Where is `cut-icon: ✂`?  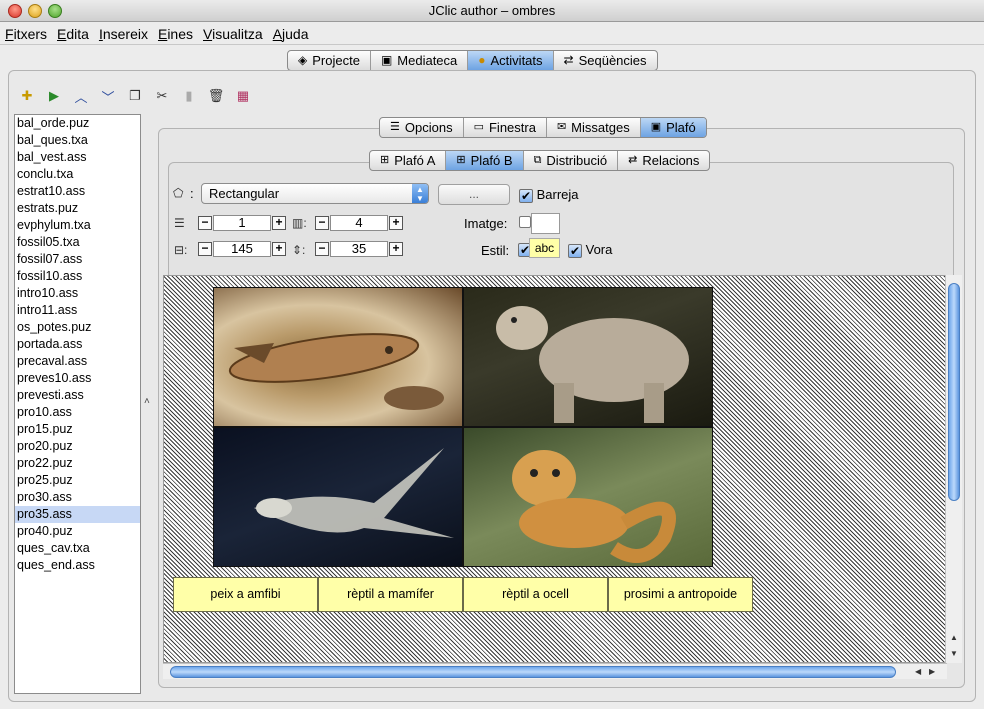 cut-icon: ✂ is located at coordinates (162, 96).